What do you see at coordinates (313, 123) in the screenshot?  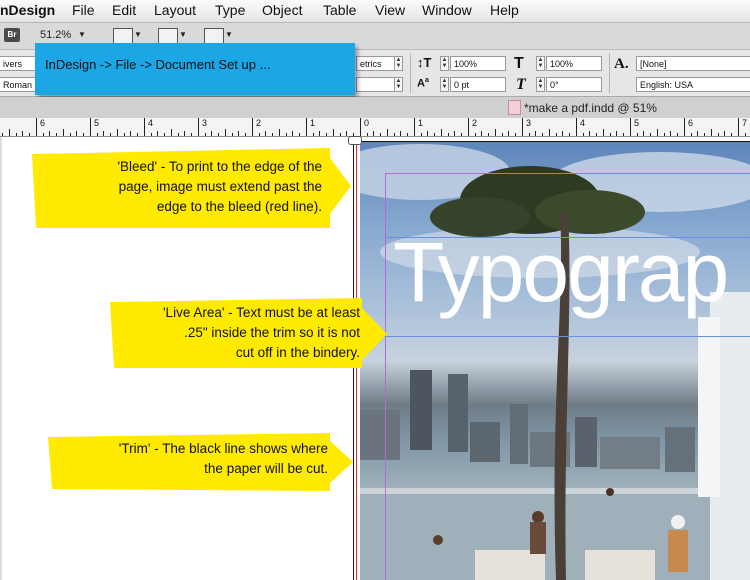 I see `ruler-label: 1` at bounding box center [313, 123].